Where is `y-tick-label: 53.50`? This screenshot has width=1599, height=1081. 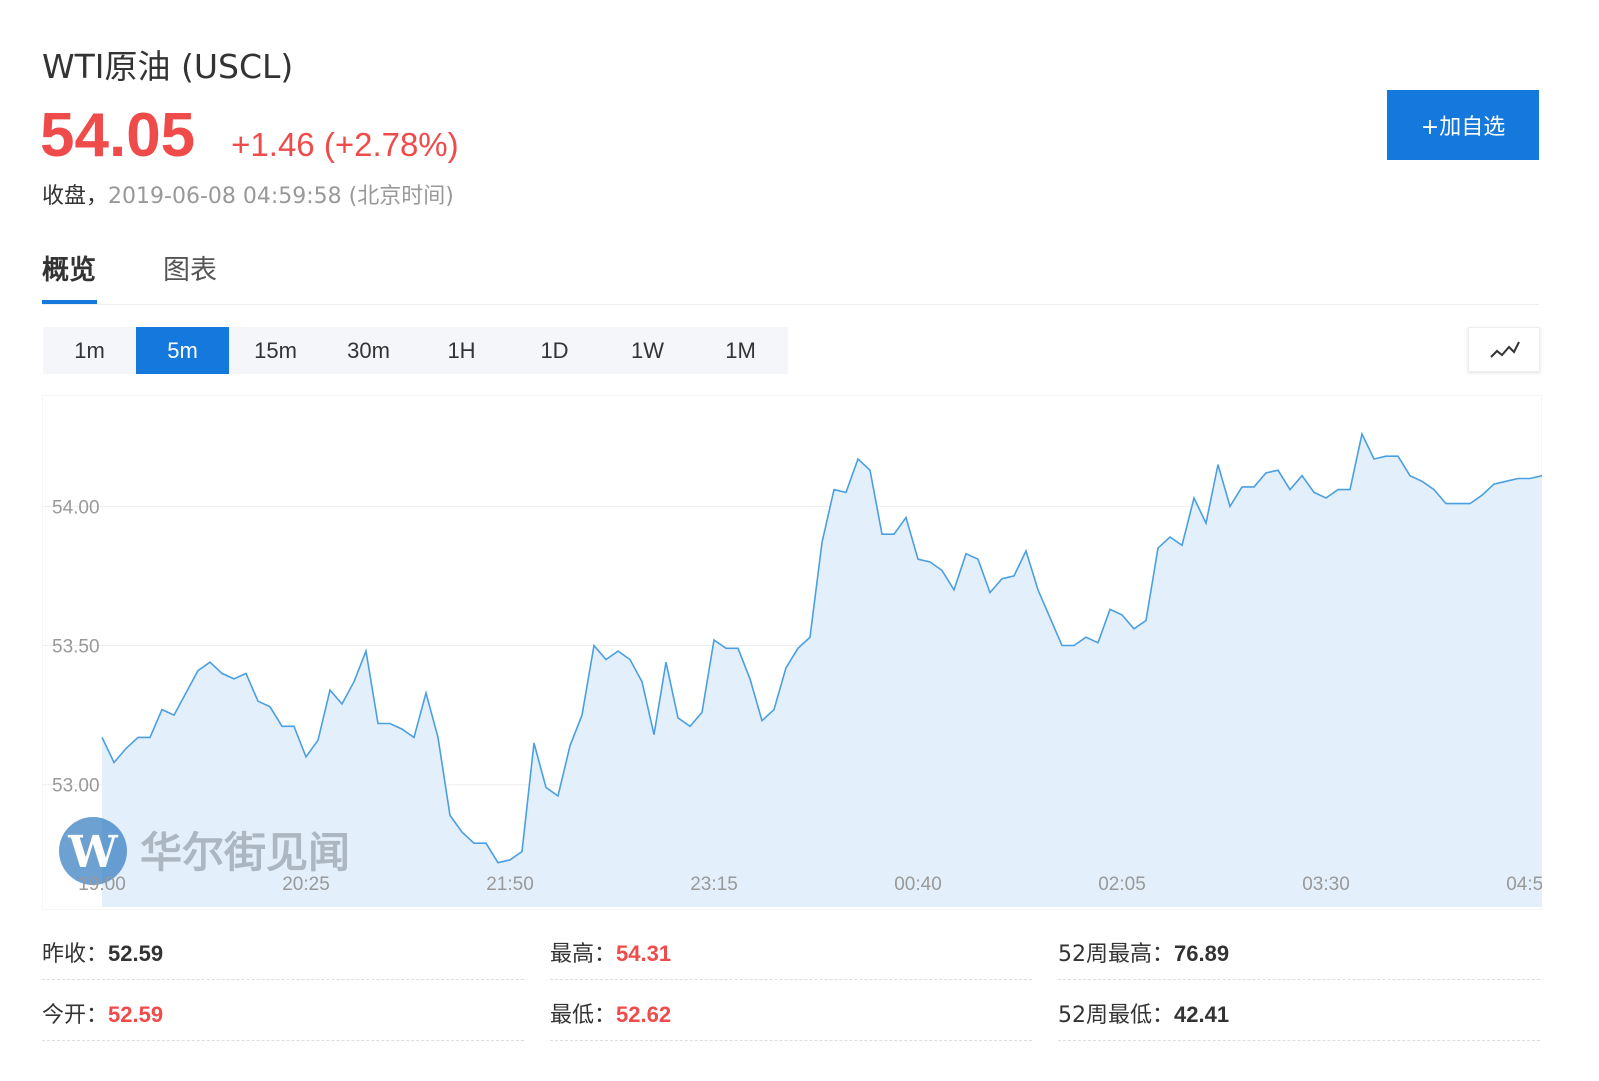 y-tick-label: 53.50 is located at coordinates (76, 647).